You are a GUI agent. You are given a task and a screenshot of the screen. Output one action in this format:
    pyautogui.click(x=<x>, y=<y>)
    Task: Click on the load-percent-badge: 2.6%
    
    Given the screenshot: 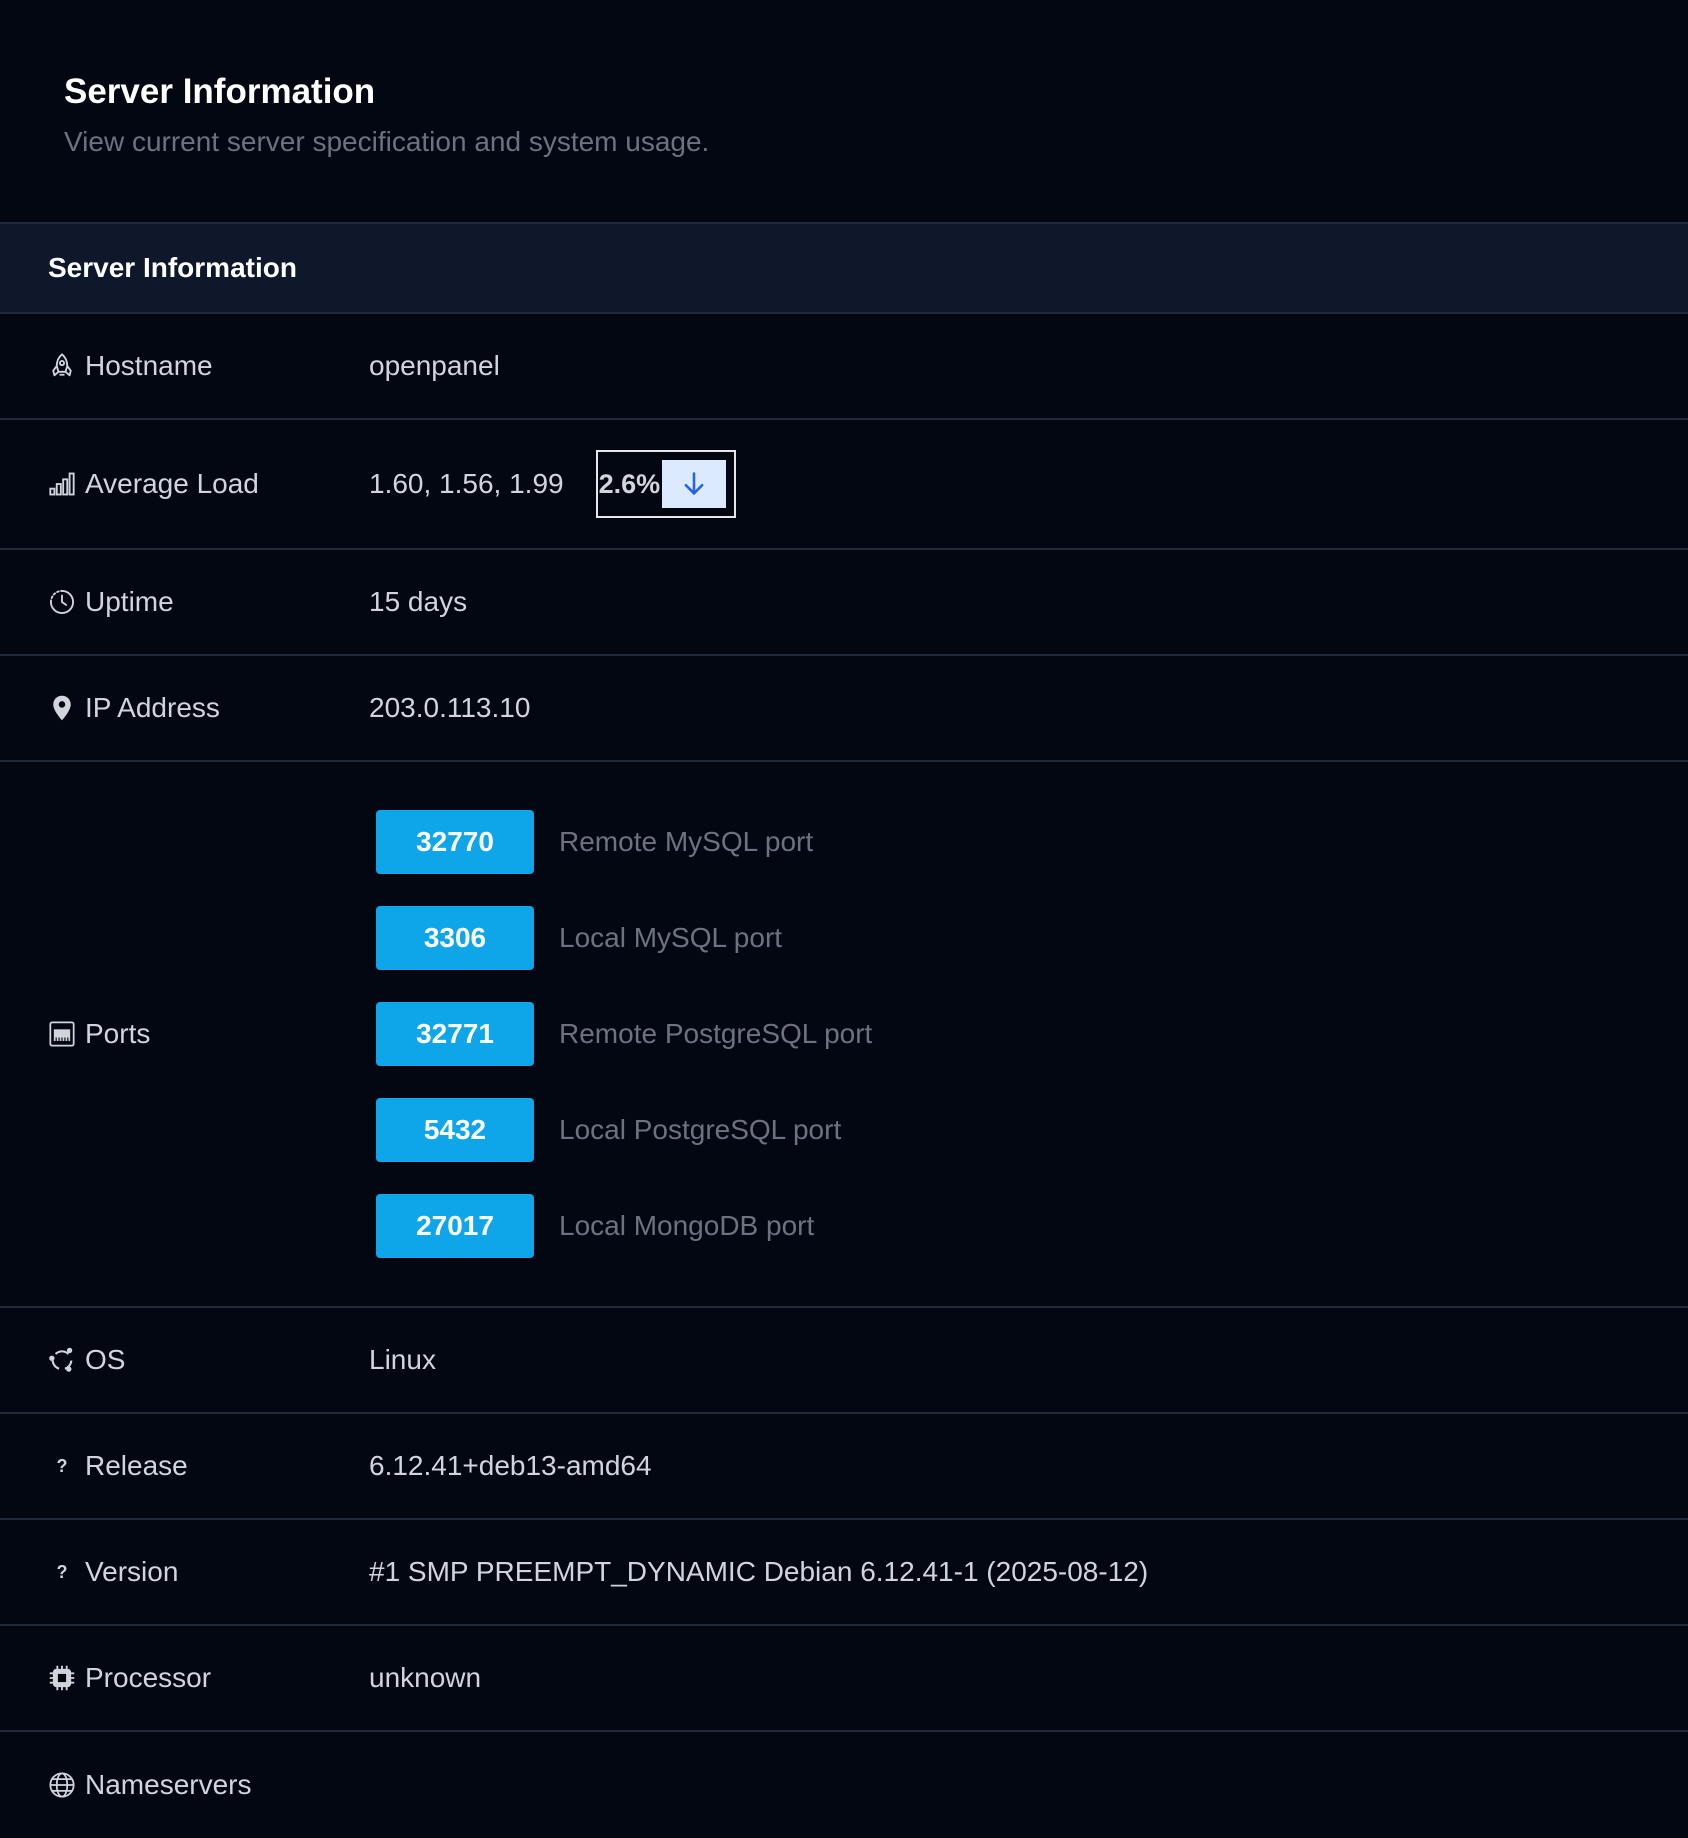 What is the action you would take?
    pyautogui.click(x=666, y=484)
    